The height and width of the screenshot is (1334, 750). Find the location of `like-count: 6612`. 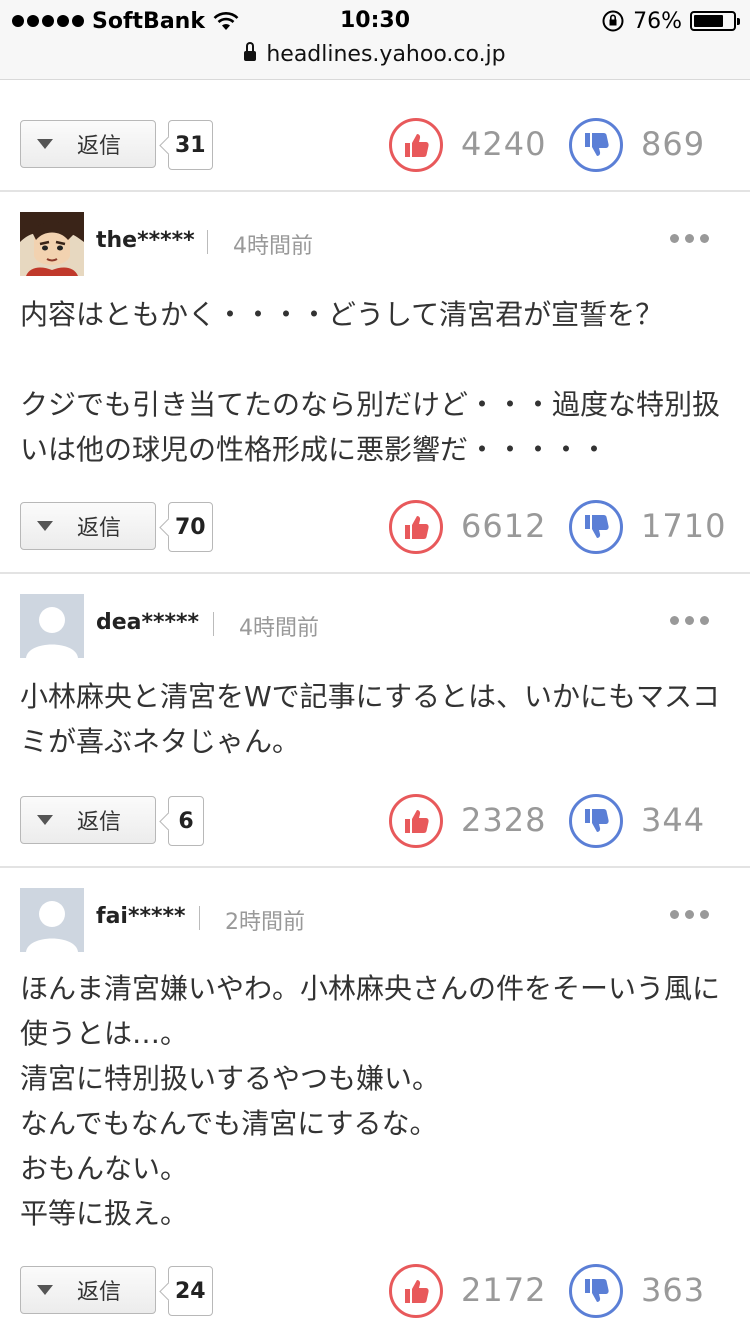

like-count: 6612 is located at coordinates (504, 526).